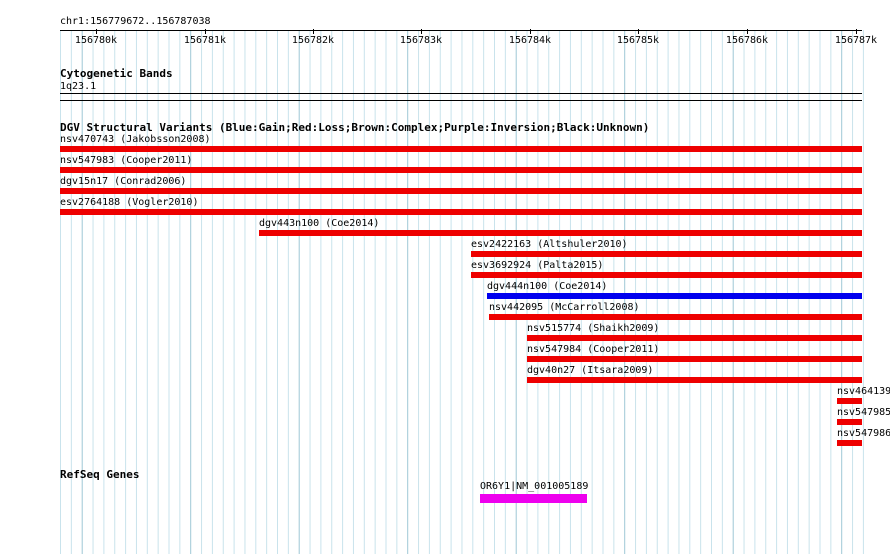 This screenshot has width=890, height=554. I want to click on dgv-variant-label: esv3692924 (Palta2015), so click(537, 265).